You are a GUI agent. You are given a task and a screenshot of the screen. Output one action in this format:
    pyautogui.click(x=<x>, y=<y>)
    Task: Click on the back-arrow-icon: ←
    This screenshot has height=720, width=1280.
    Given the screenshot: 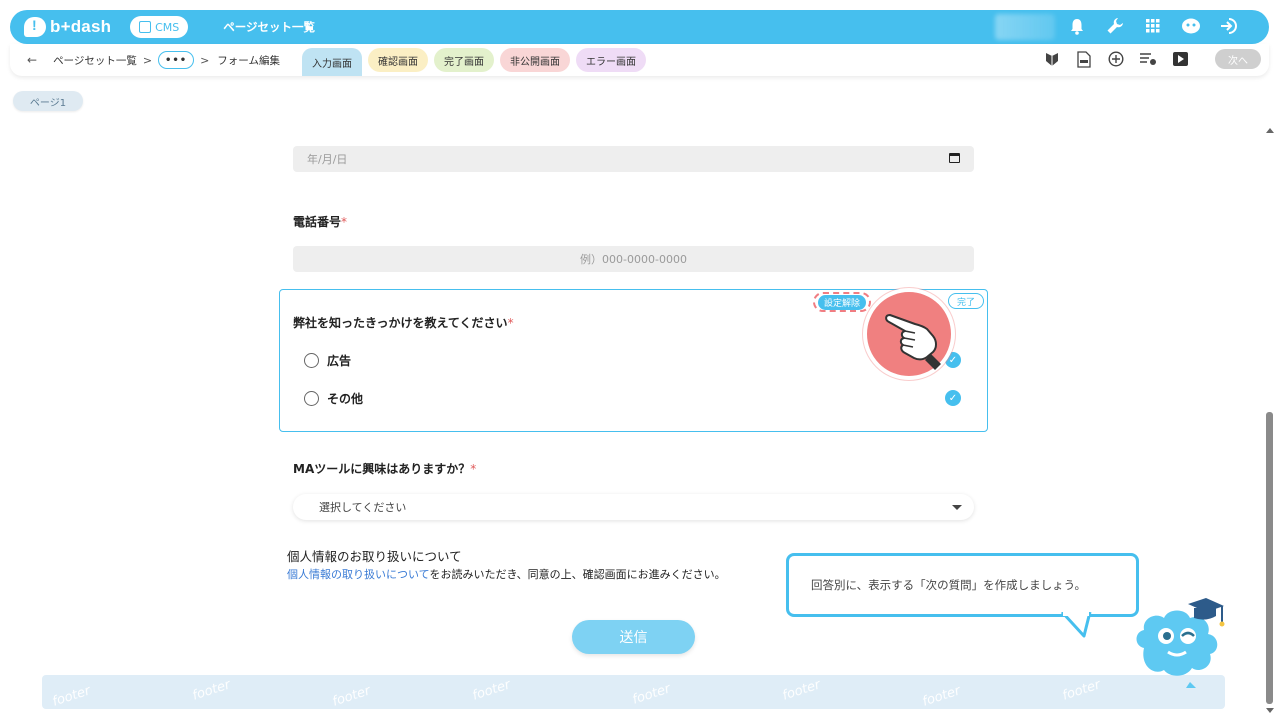 What is the action you would take?
    pyautogui.click(x=32, y=60)
    